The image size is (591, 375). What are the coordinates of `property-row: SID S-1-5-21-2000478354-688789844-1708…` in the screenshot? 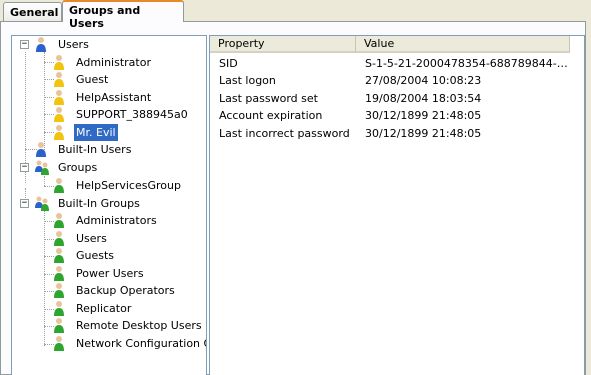 It's located at (390, 63).